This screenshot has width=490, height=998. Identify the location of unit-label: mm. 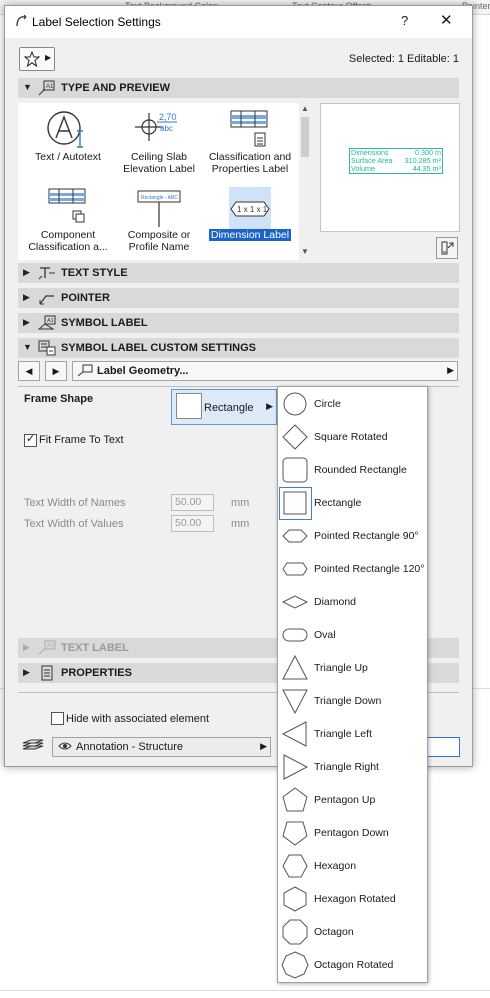
(240, 524).